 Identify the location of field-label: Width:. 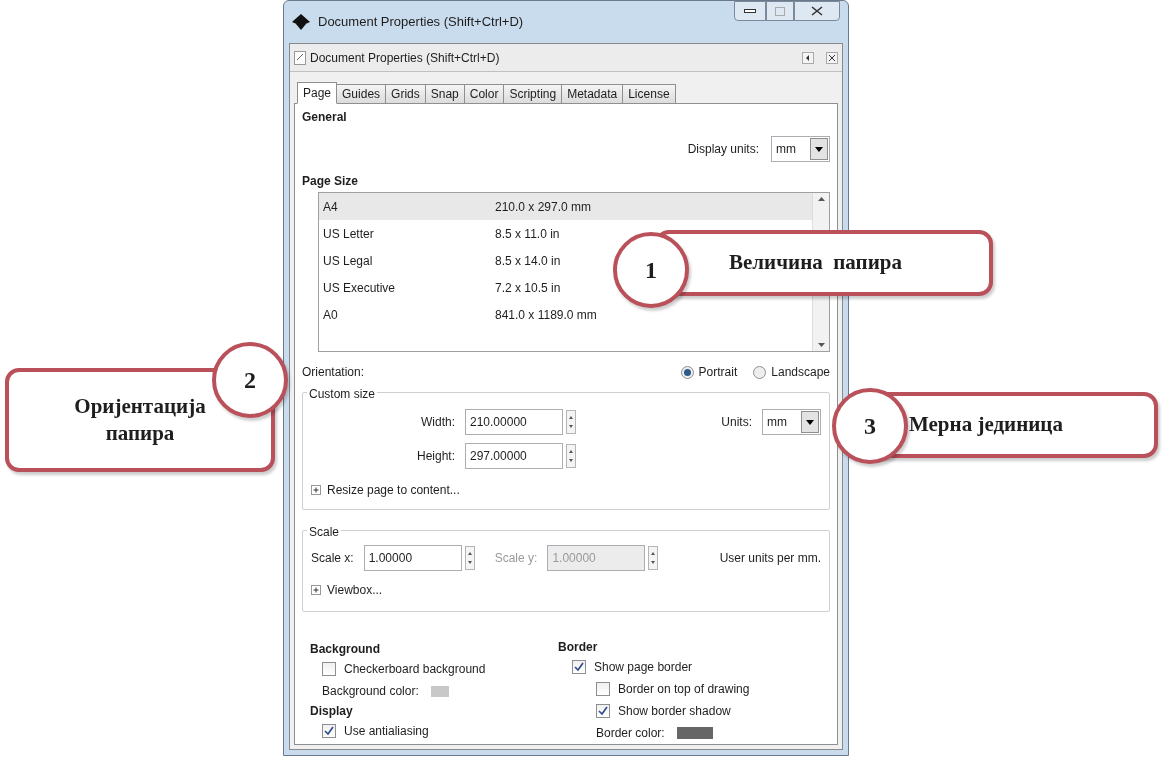
(438, 422).